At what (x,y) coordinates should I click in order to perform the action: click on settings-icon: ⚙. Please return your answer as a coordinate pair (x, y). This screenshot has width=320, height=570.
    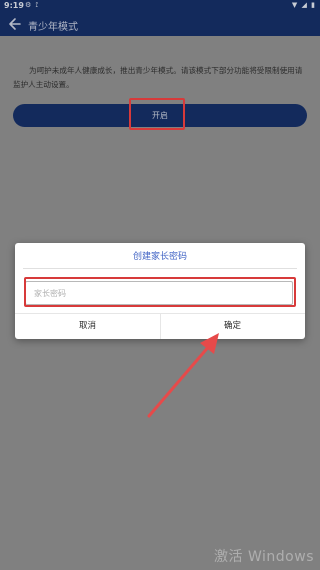
    Looking at the image, I should click on (29, 5).